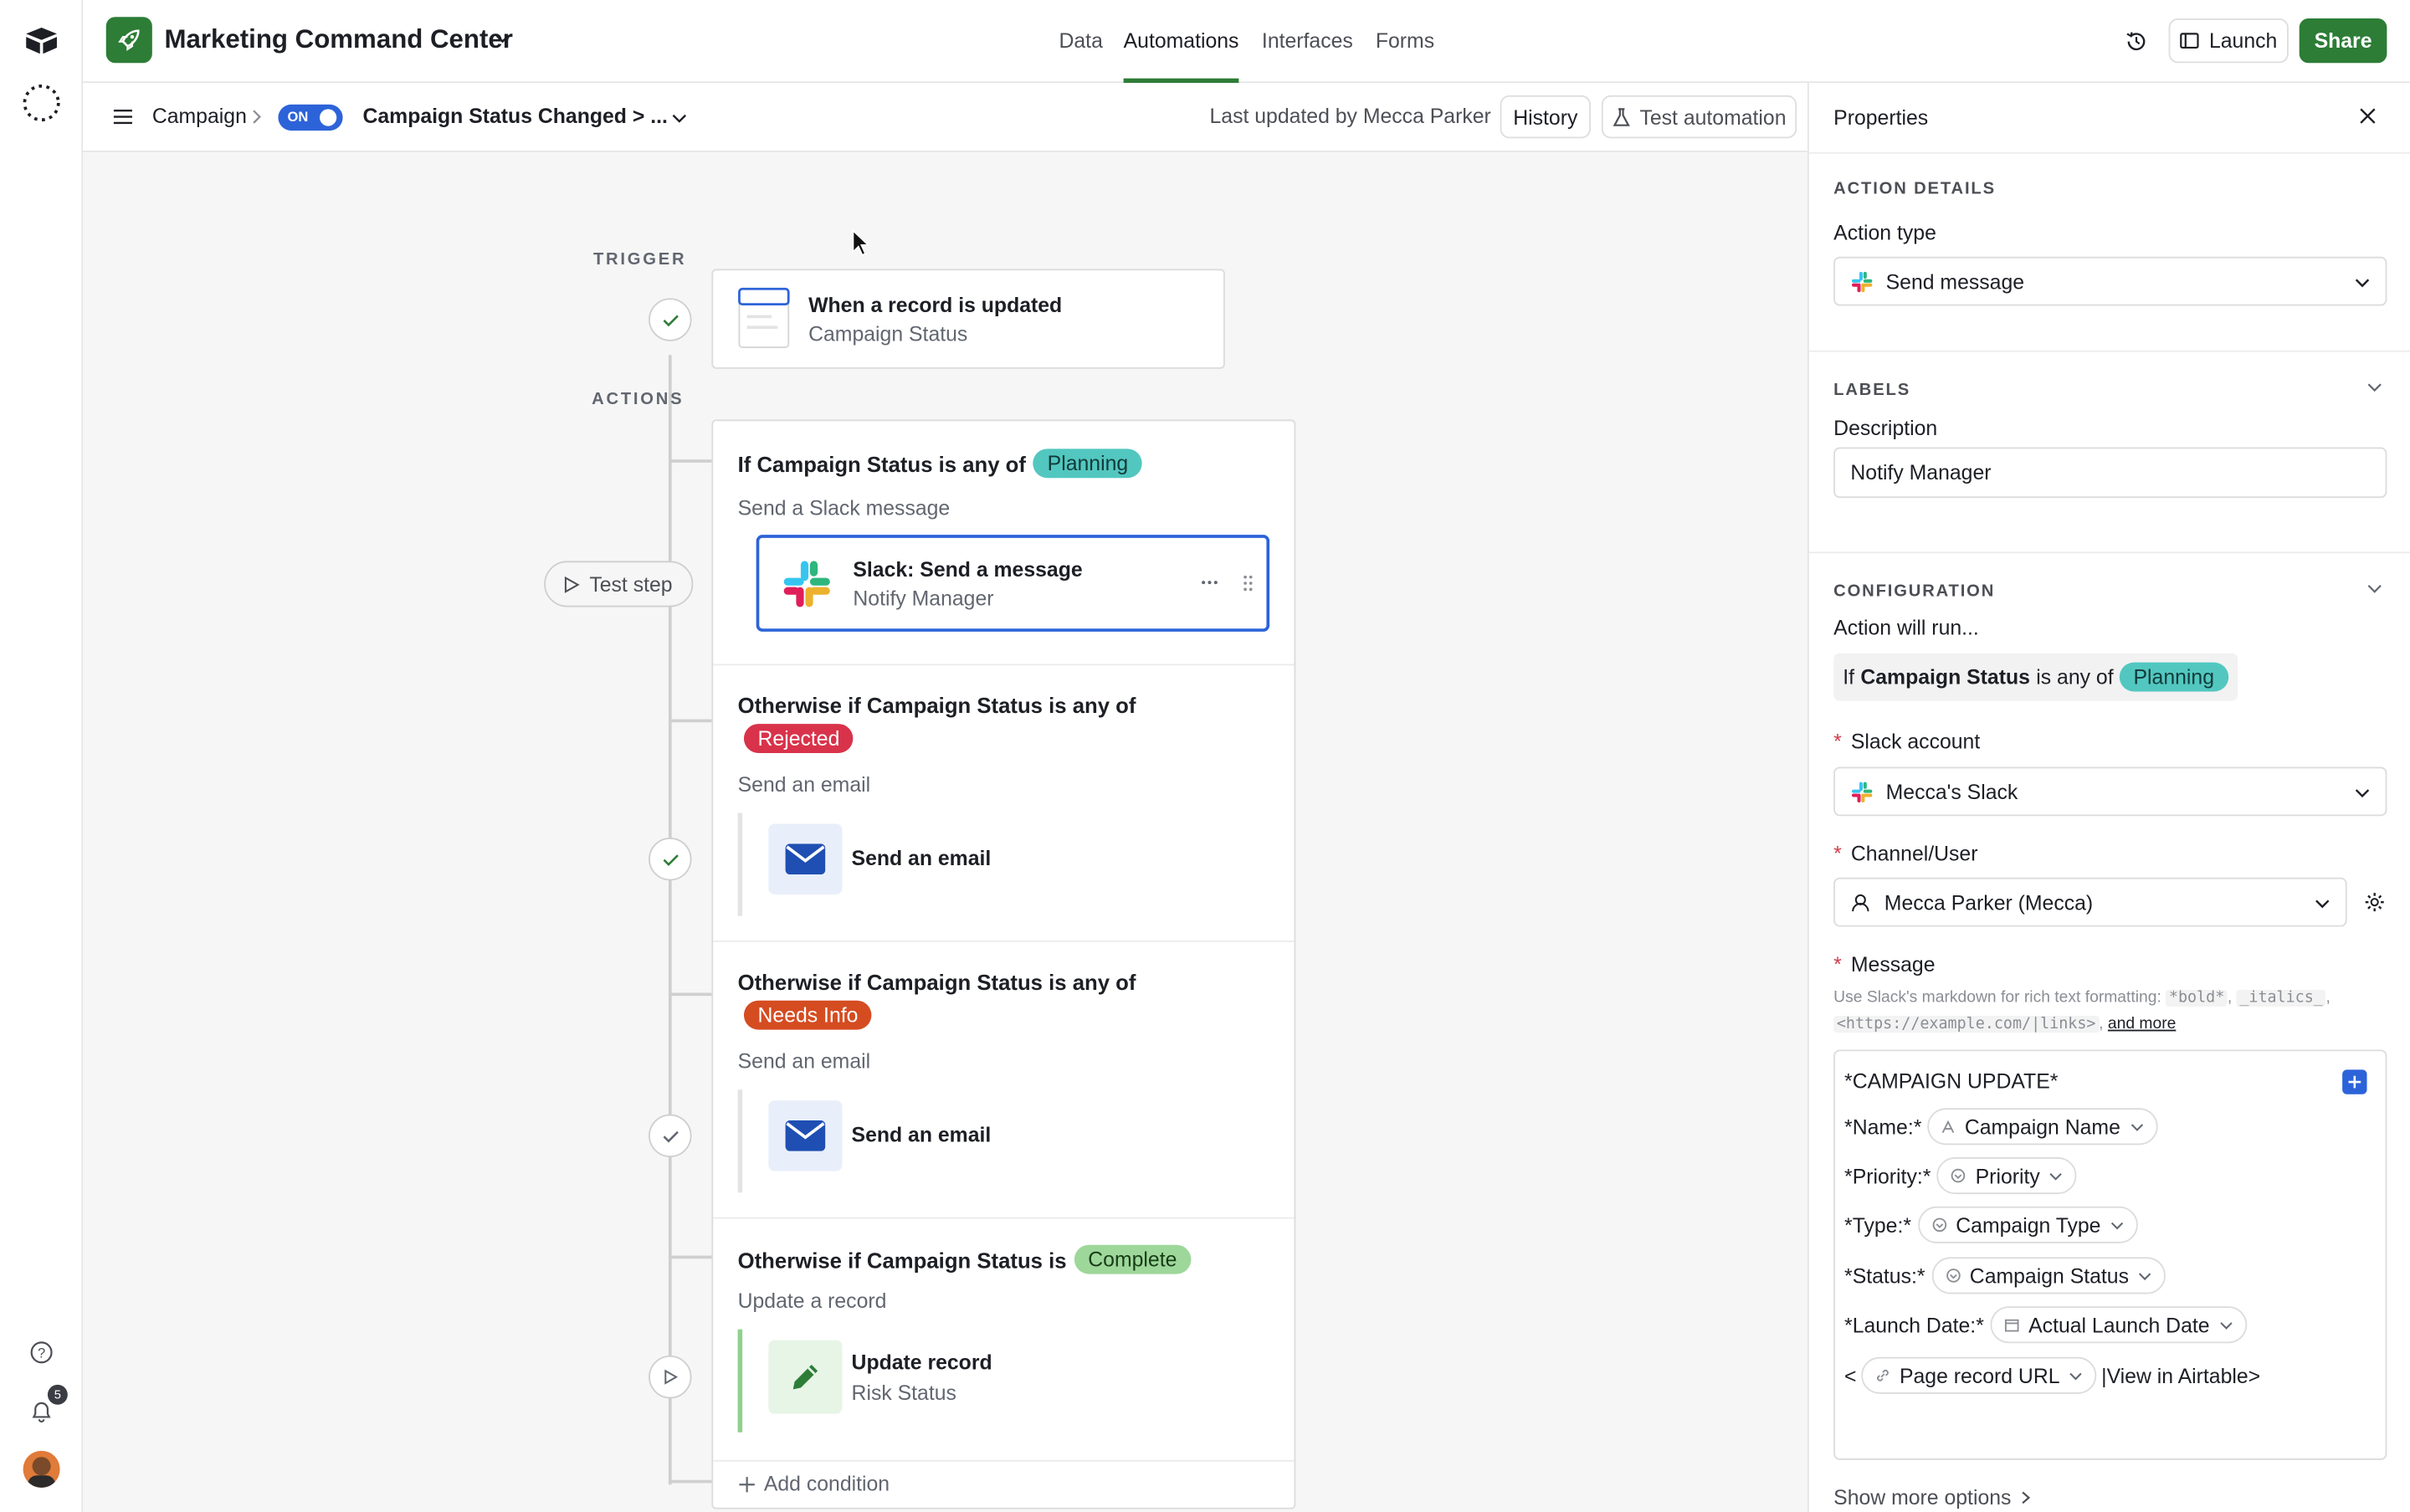  Describe the element at coordinates (339, 39) in the screenshot. I see `base-name: Marketing Command Center` at that location.